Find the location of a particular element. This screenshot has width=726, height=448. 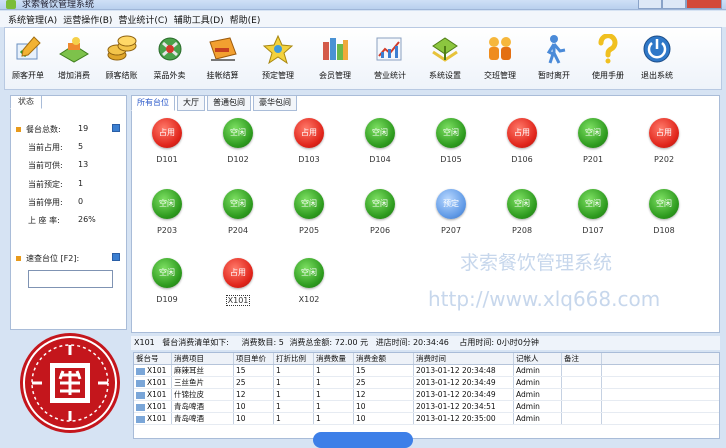

grid-cell is located at coordinates (582, 370).